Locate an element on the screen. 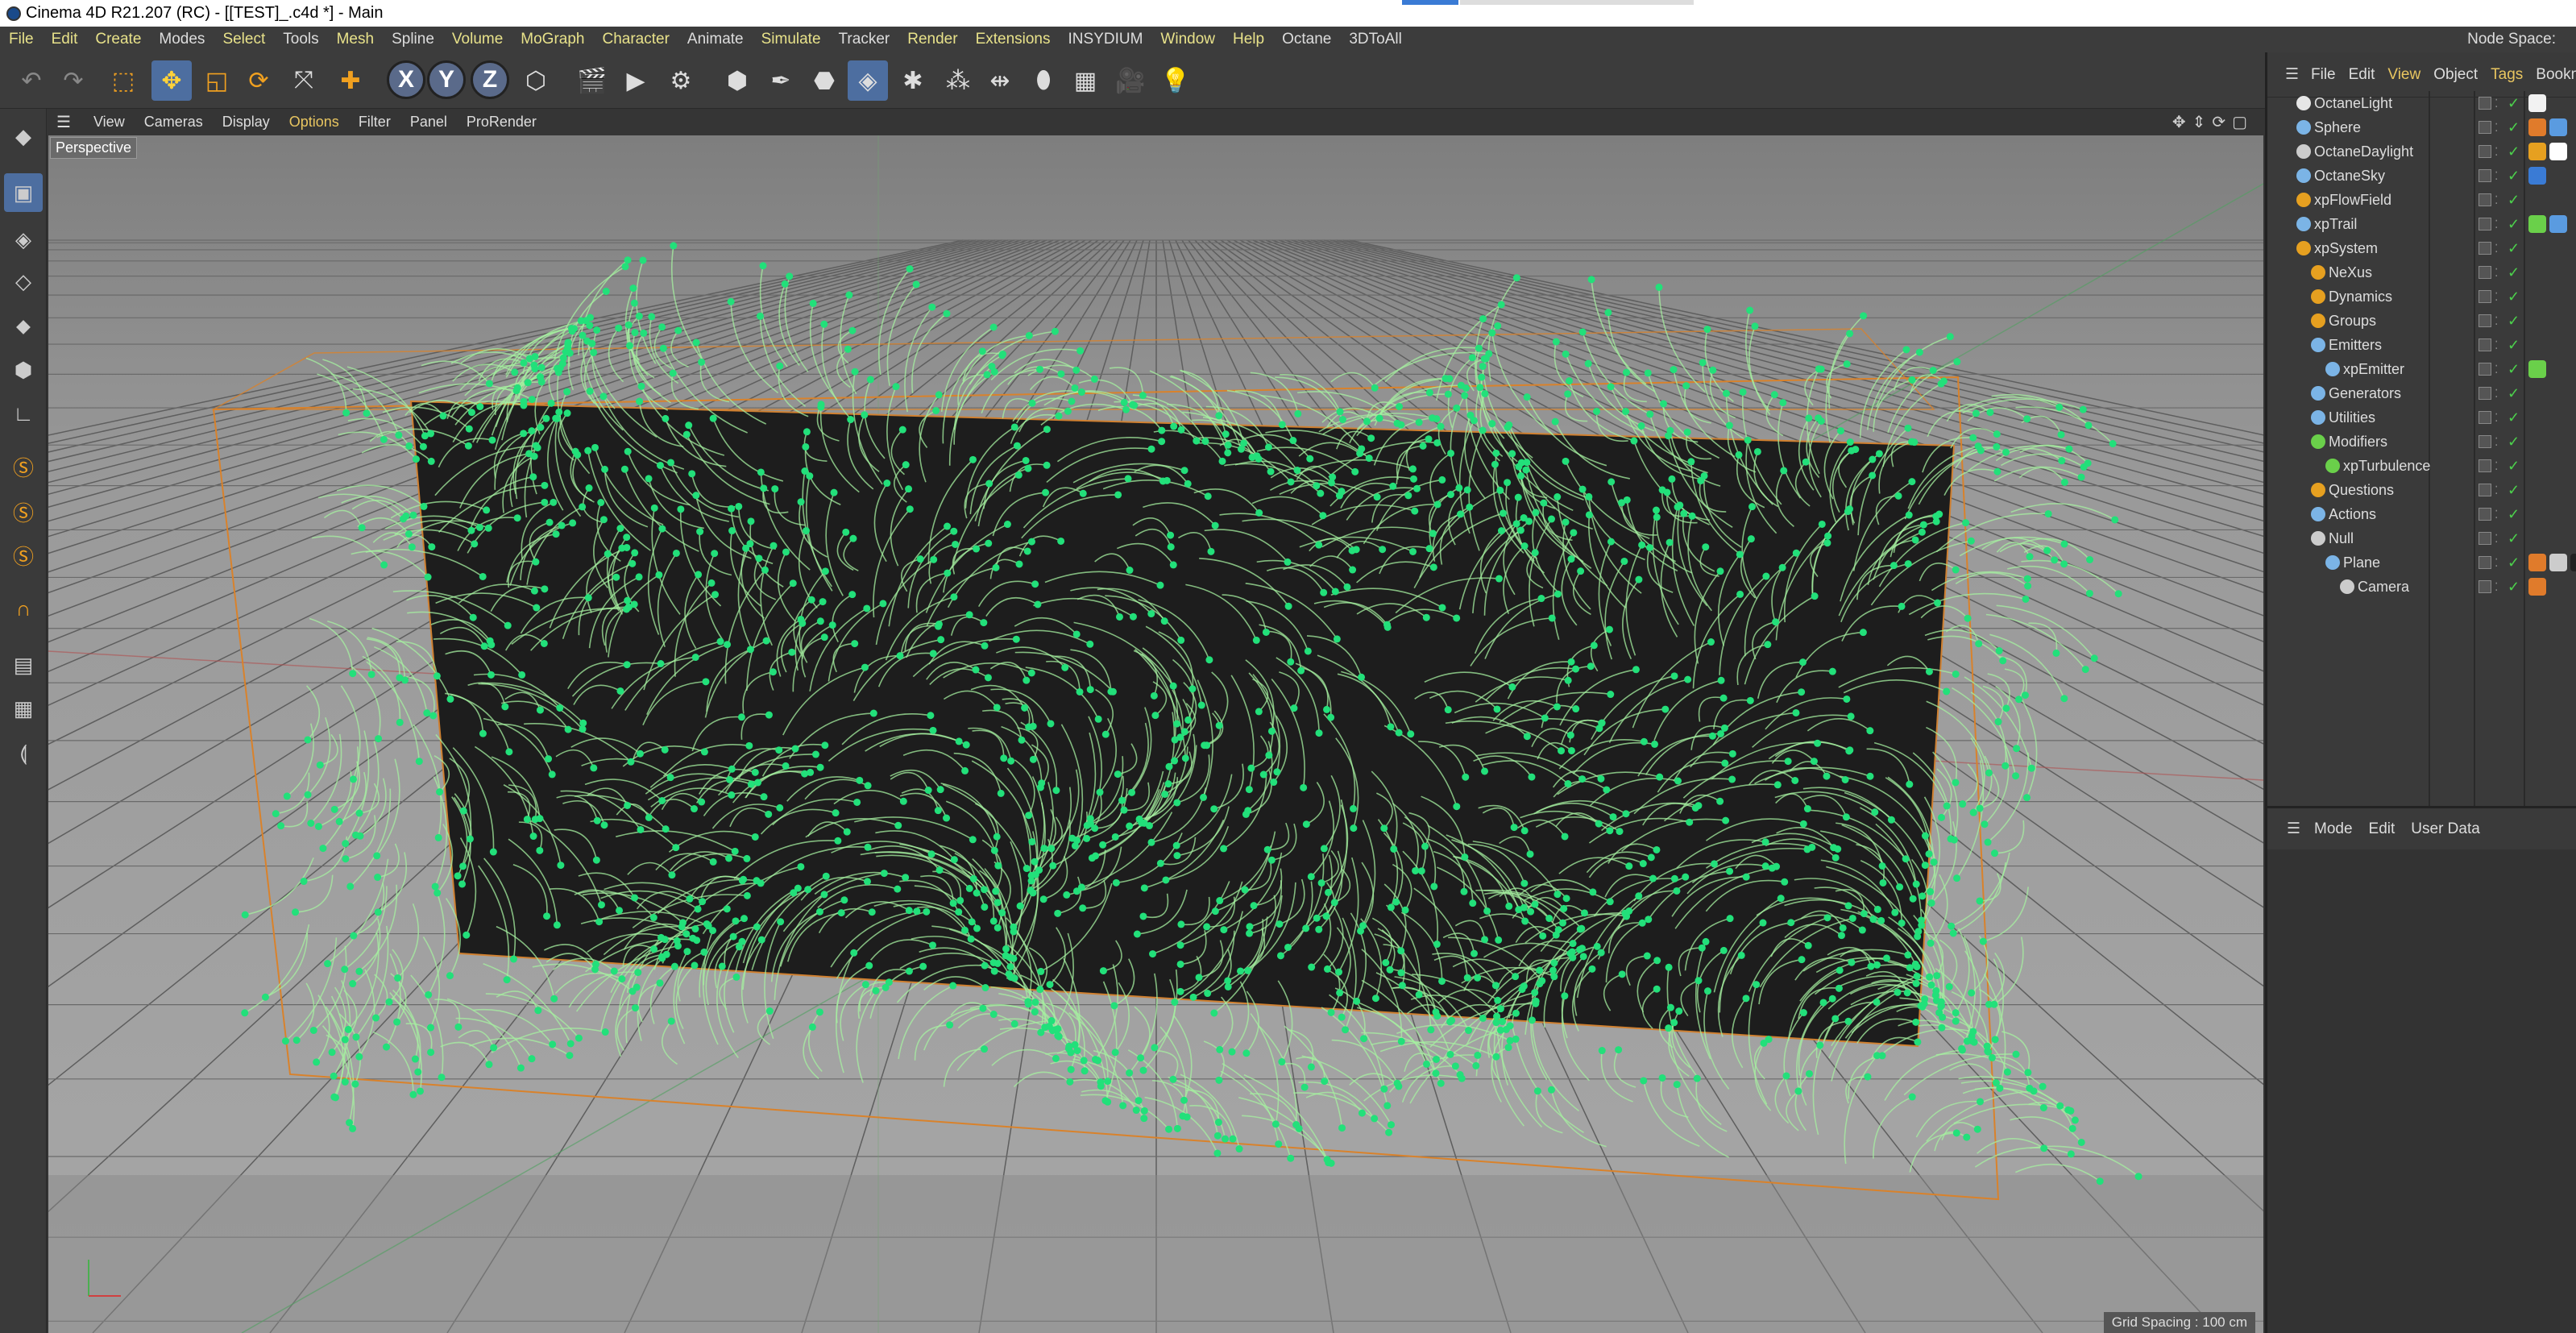 This screenshot has height=1333, width=2576. viewport-menu-panel: Panel is located at coordinates (428, 122).